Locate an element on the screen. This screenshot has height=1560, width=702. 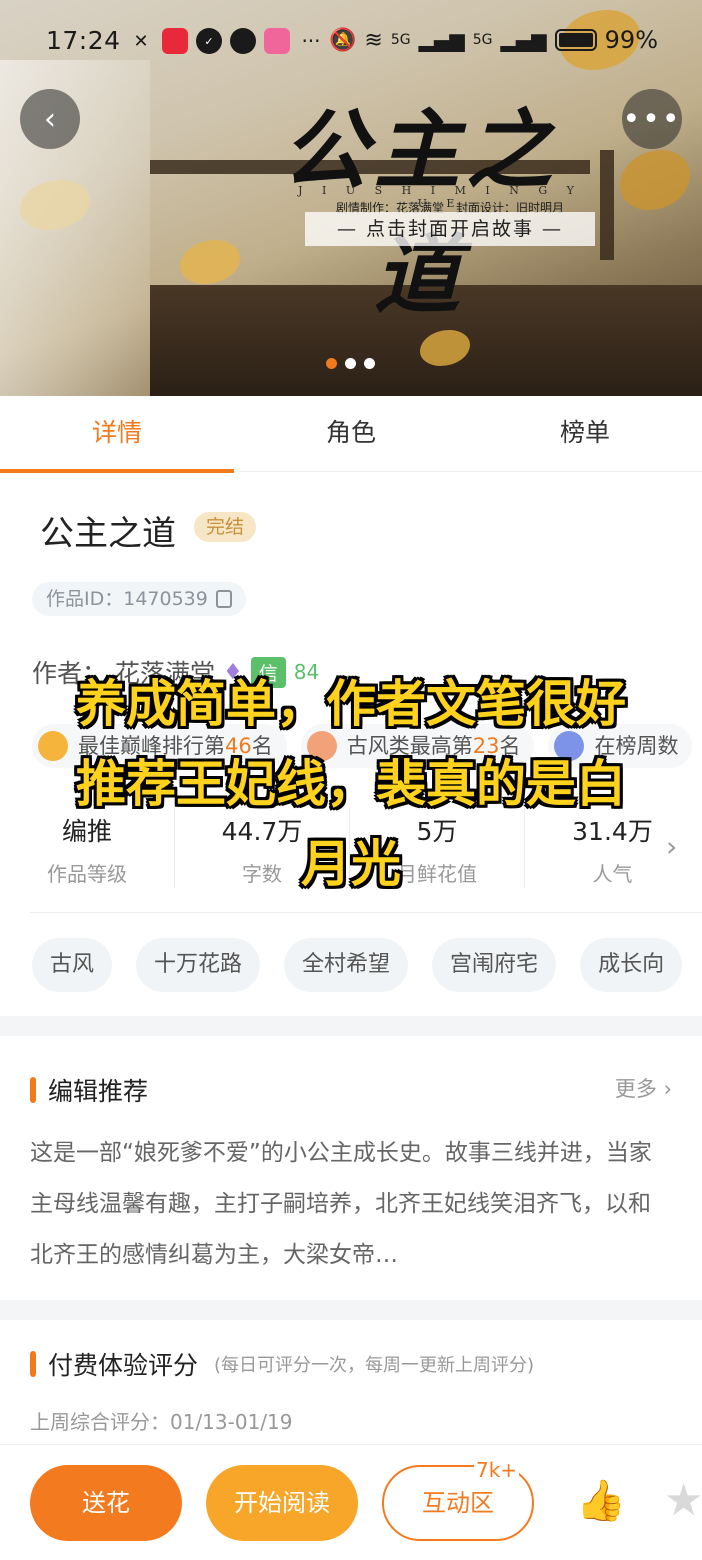
no-sim-icon: ✕ is located at coordinates (141, 41).